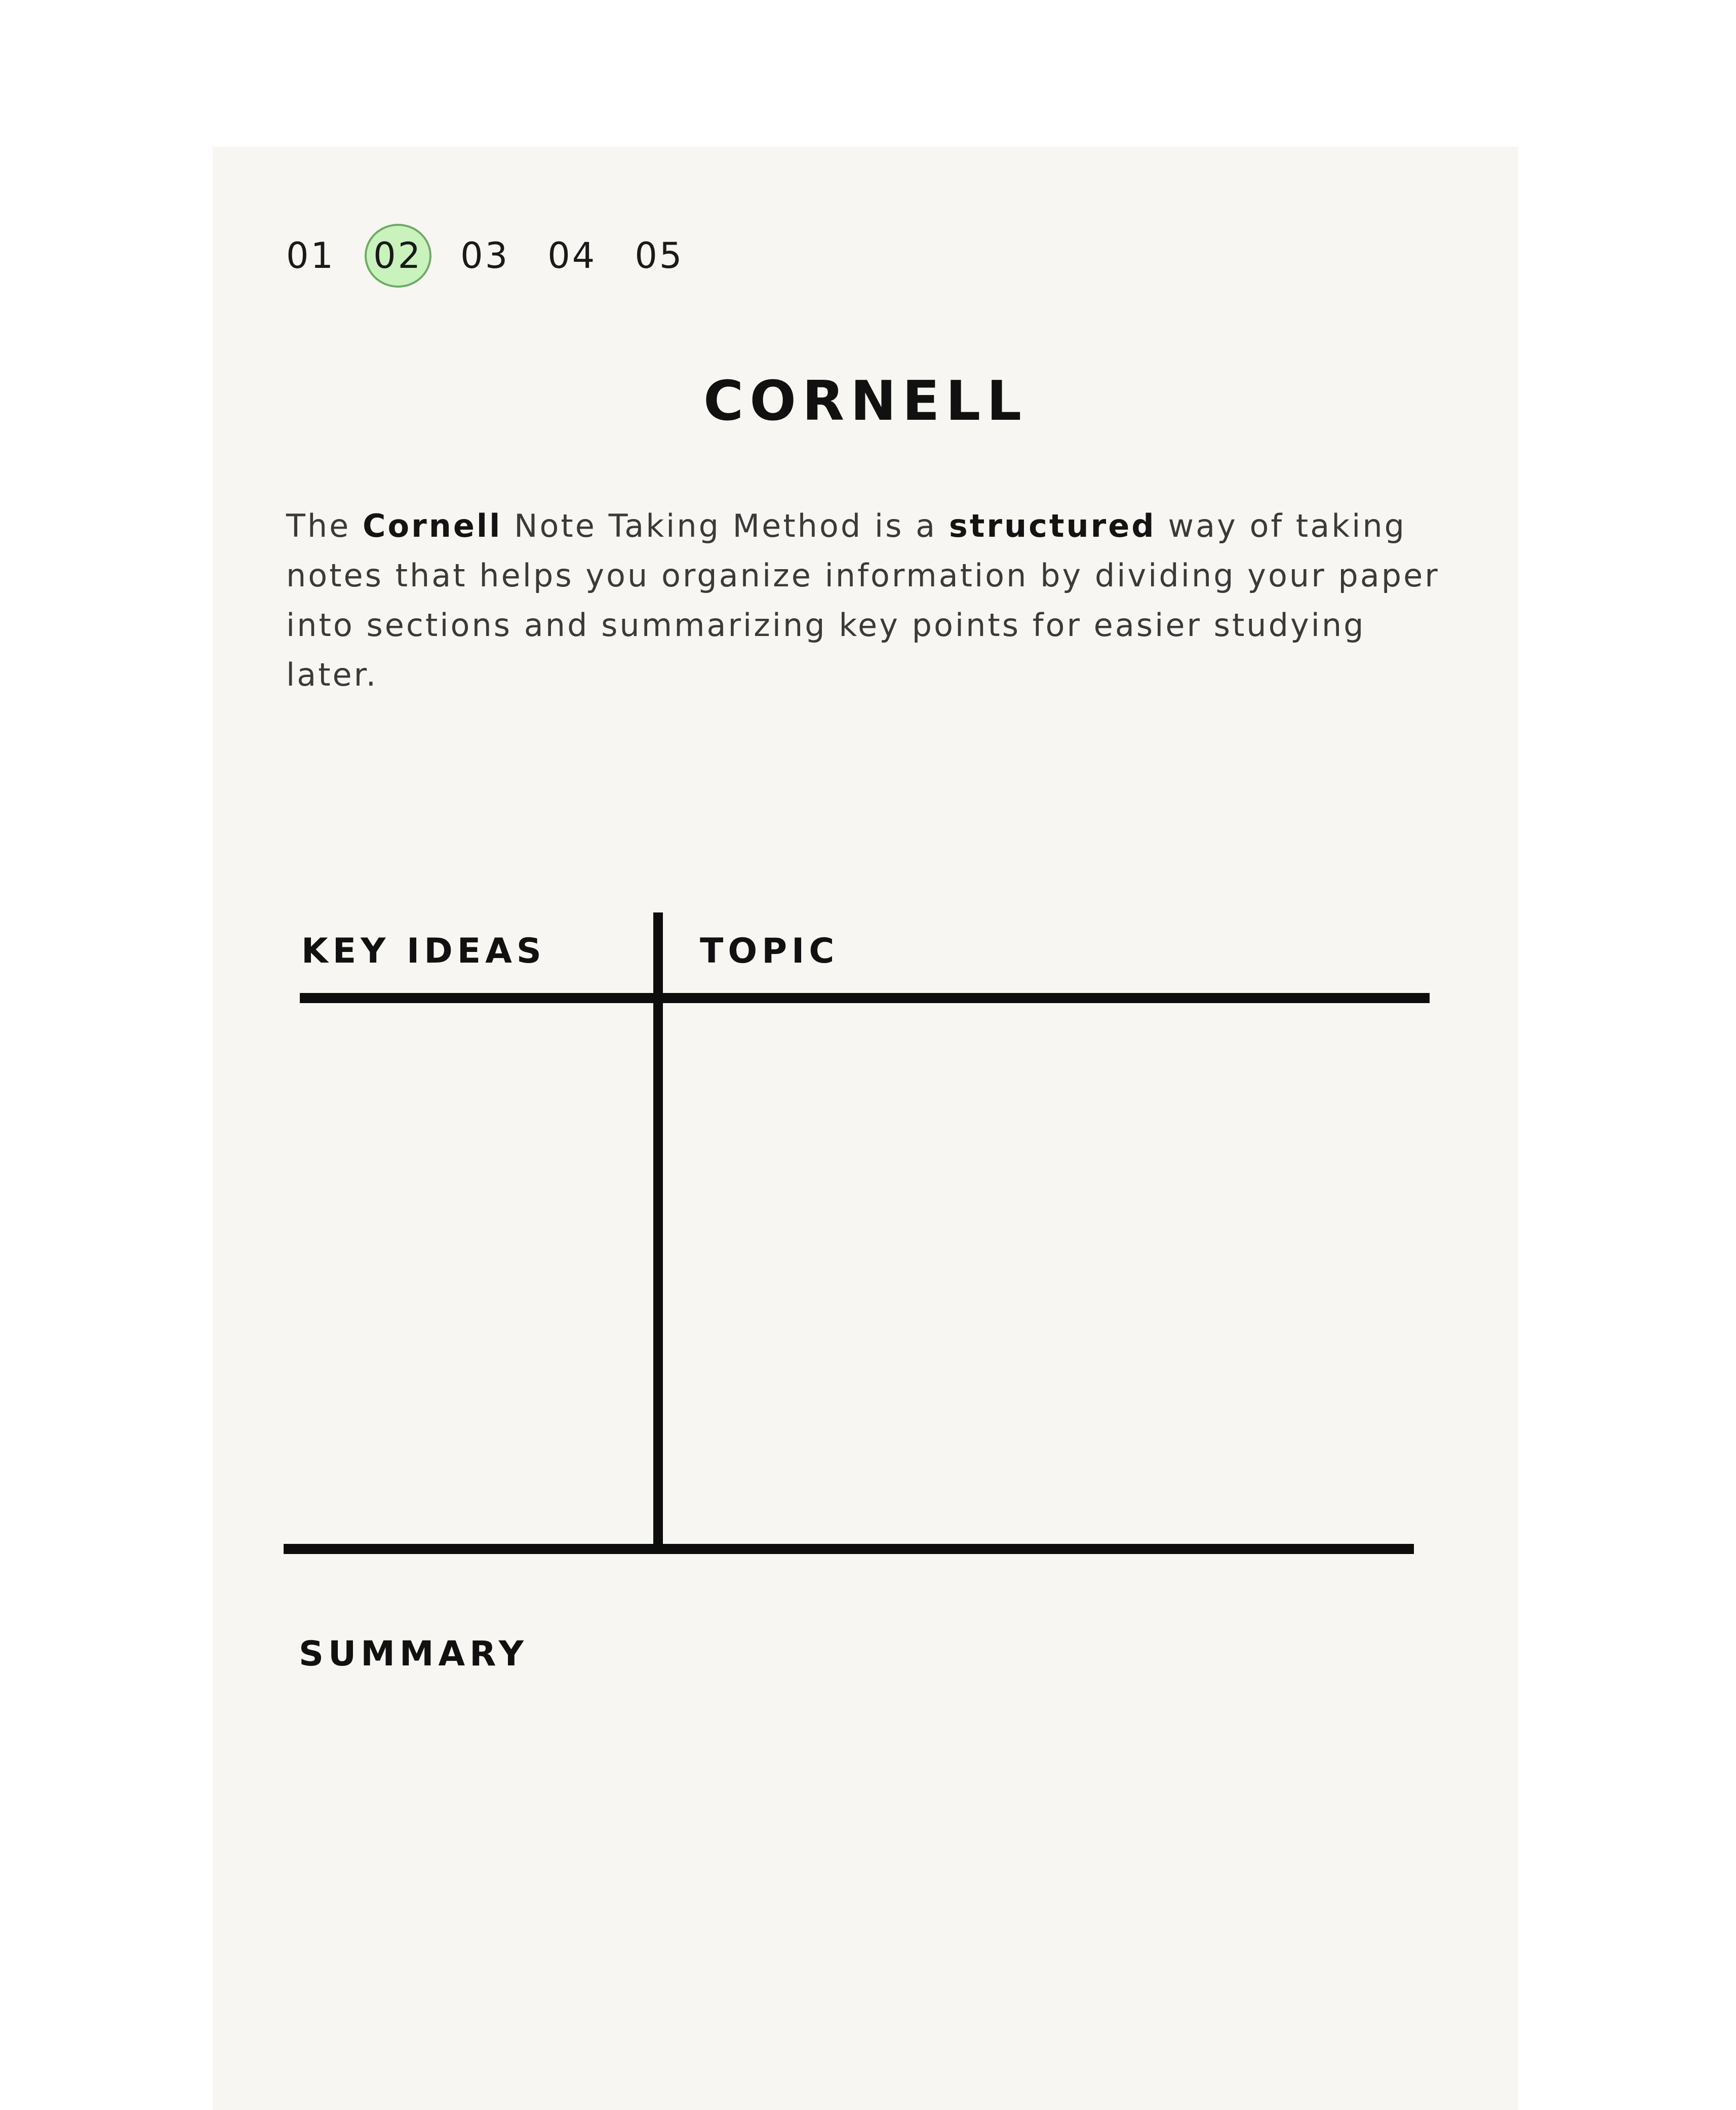 Image resolution: width=1736 pixels, height=2110 pixels. What do you see at coordinates (660, 256) in the screenshot?
I see `page-link-05: 05` at bounding box center [660, 256].